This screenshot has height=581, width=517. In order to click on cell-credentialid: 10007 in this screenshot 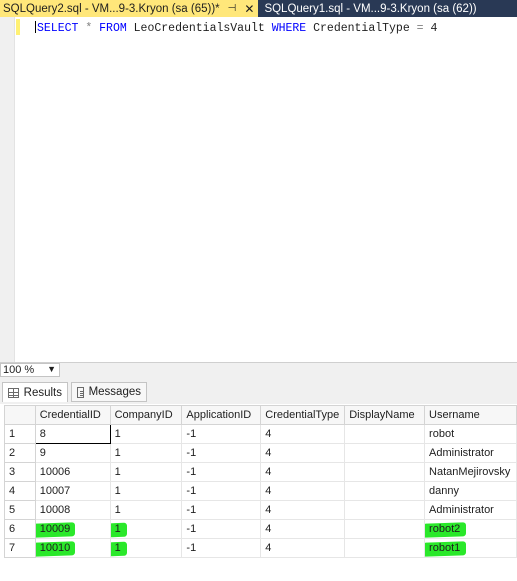, I will do `click(72, 491)`.